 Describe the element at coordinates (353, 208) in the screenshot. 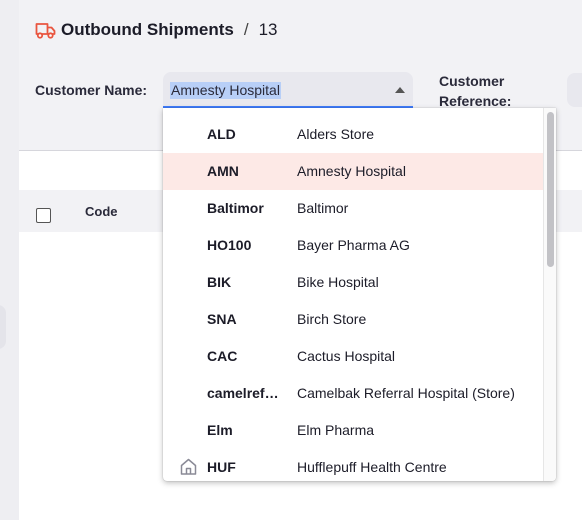

I see `dropdown-option: Baltimor Baltimor` at that location.